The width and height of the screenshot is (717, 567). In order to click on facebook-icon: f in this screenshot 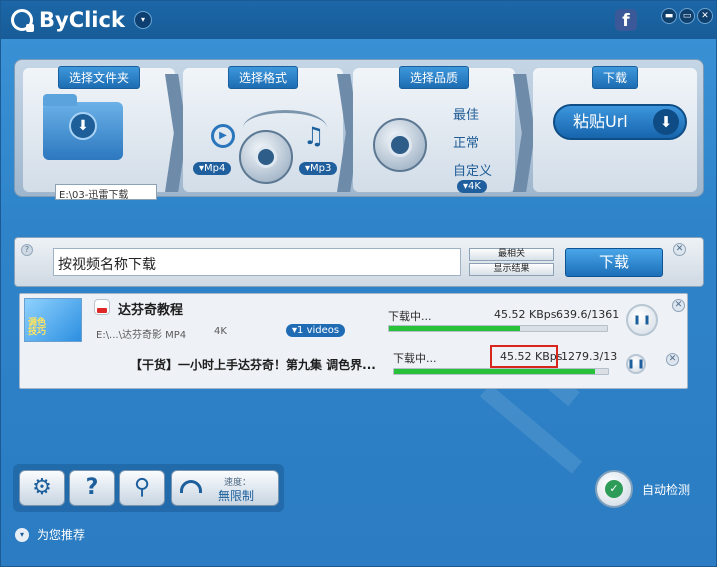, I will do `click(626, 20)`.